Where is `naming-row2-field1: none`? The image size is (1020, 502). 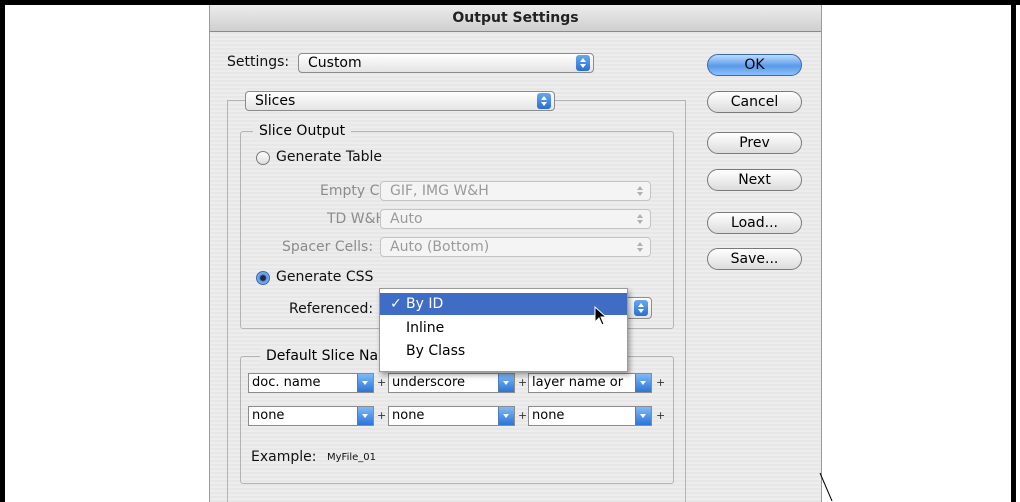 naming-row2-field1: none is located at coordinates (311, 416).